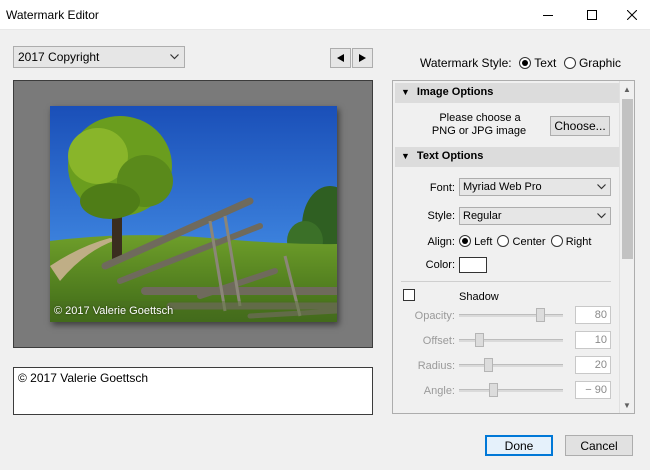 The height and width of the screenshot is (470, 650). I want to click on color-label: Color:, so click(440, 265).